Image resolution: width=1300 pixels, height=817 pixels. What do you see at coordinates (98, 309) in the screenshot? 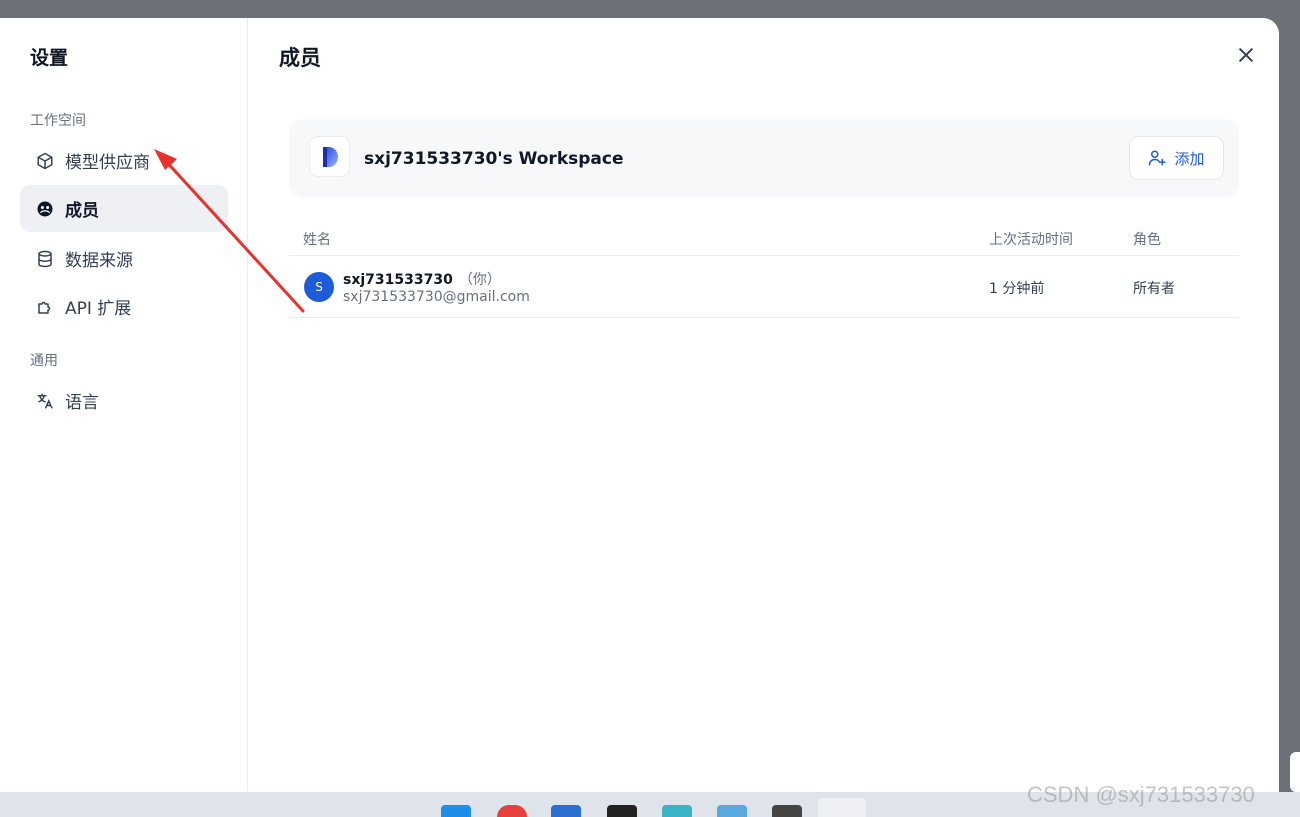
I see `sidebar-item-label: API 扩展` at bounding box center [98, 309].